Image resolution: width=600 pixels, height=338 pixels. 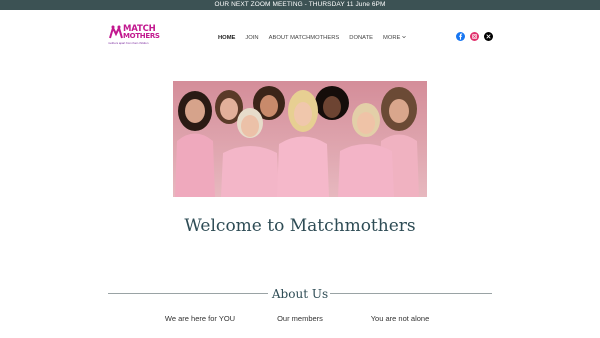 What do you see at coordinates (200, 318) in the screenshot?
I see `feature-here-for-you: We are here for YOU` at bounding box center [200, 318].